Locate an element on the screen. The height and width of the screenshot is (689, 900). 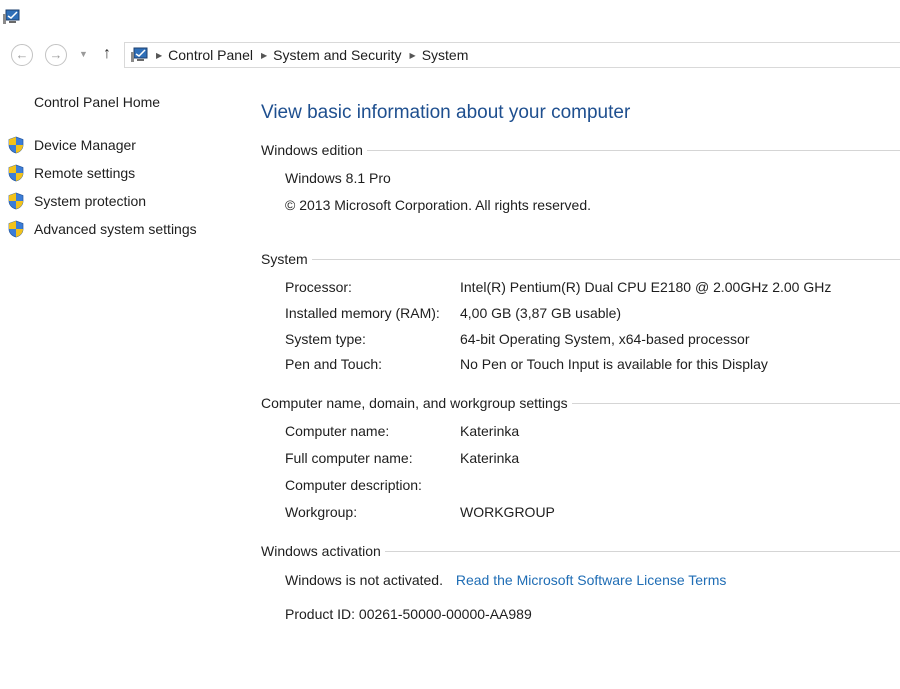
breadcrumb-system-and-security: System and Security is located at coordinates (337, 55).